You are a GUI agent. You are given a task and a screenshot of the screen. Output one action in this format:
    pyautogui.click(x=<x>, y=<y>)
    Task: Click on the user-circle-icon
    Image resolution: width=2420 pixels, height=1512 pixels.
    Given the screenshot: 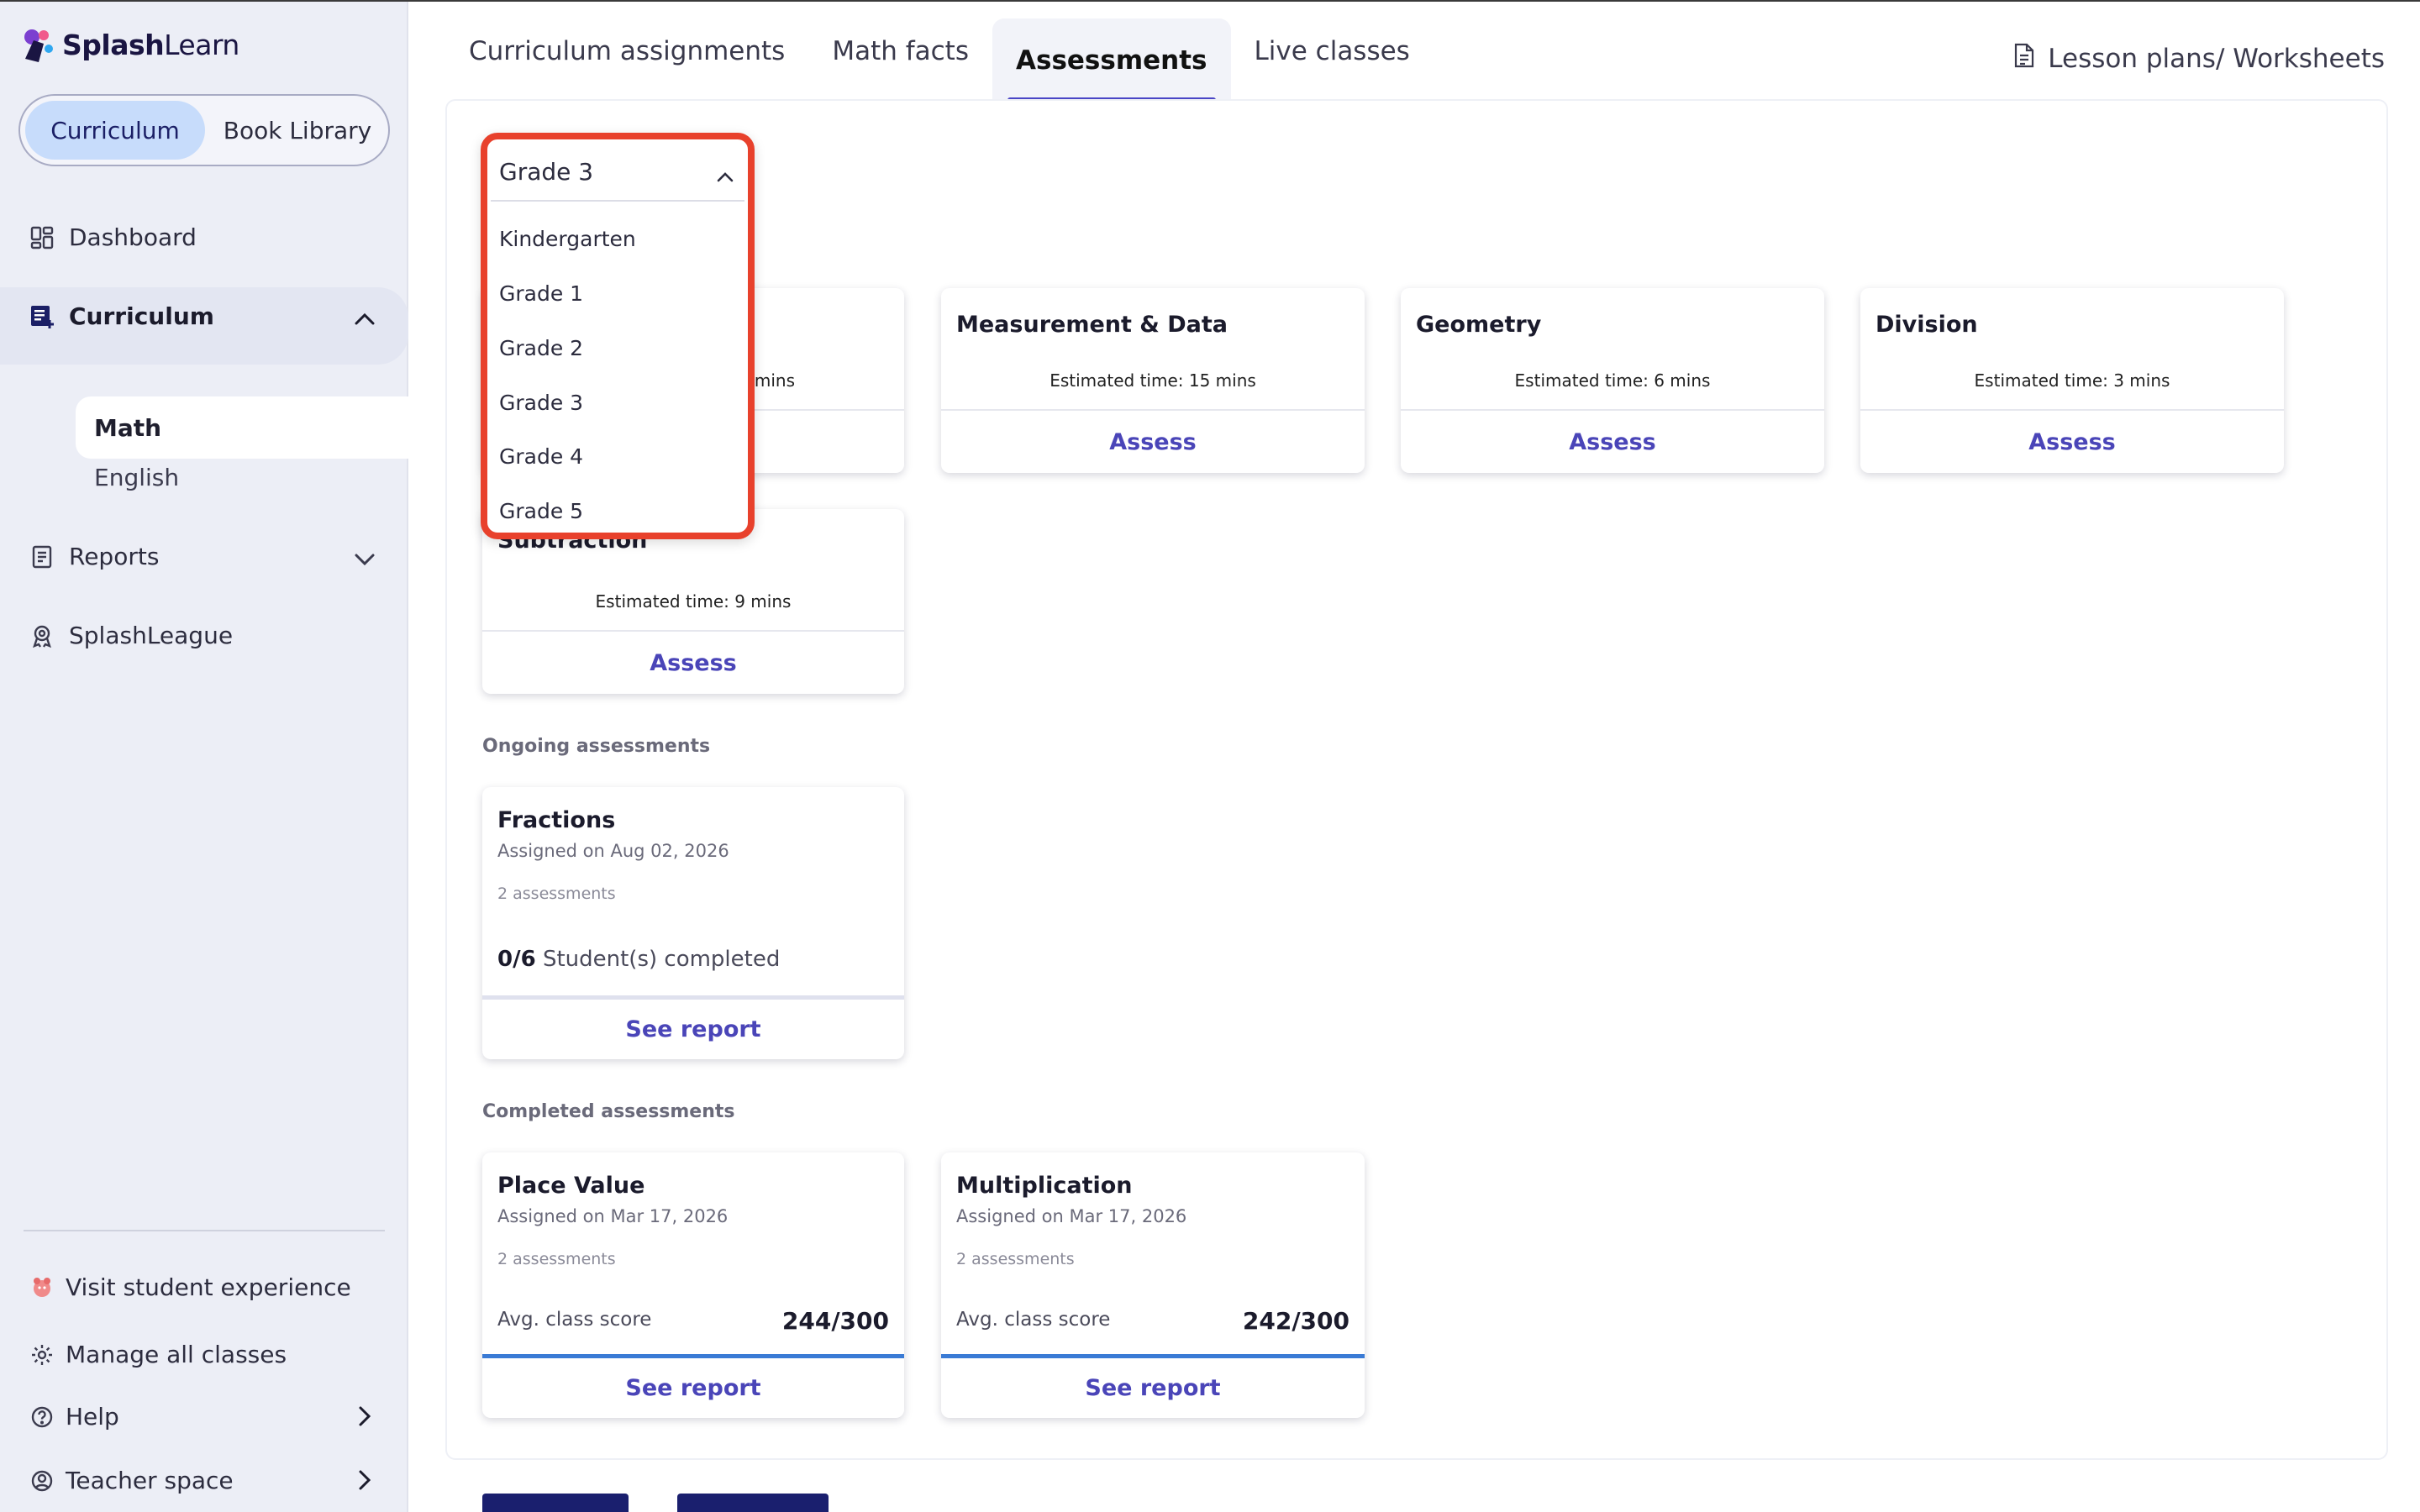 What is the action you would take?
    pyautogui.click(x=42, y=1480)
    